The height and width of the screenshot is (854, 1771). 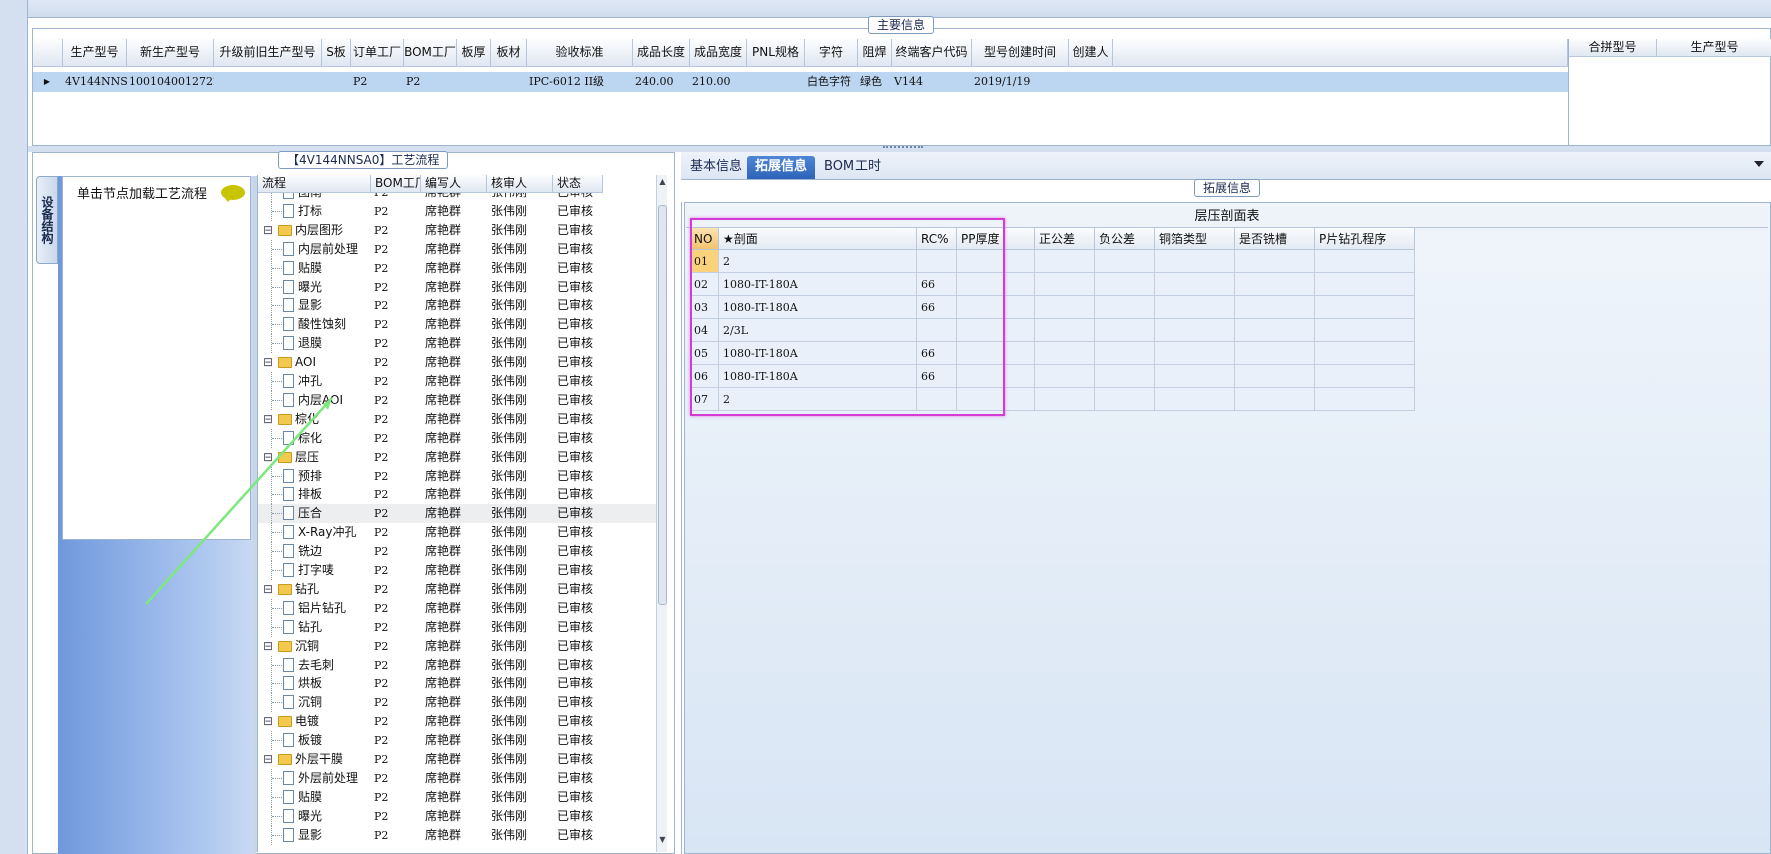 I want to click on side-col-header: 生产型号, so click(x=1714, y=48).